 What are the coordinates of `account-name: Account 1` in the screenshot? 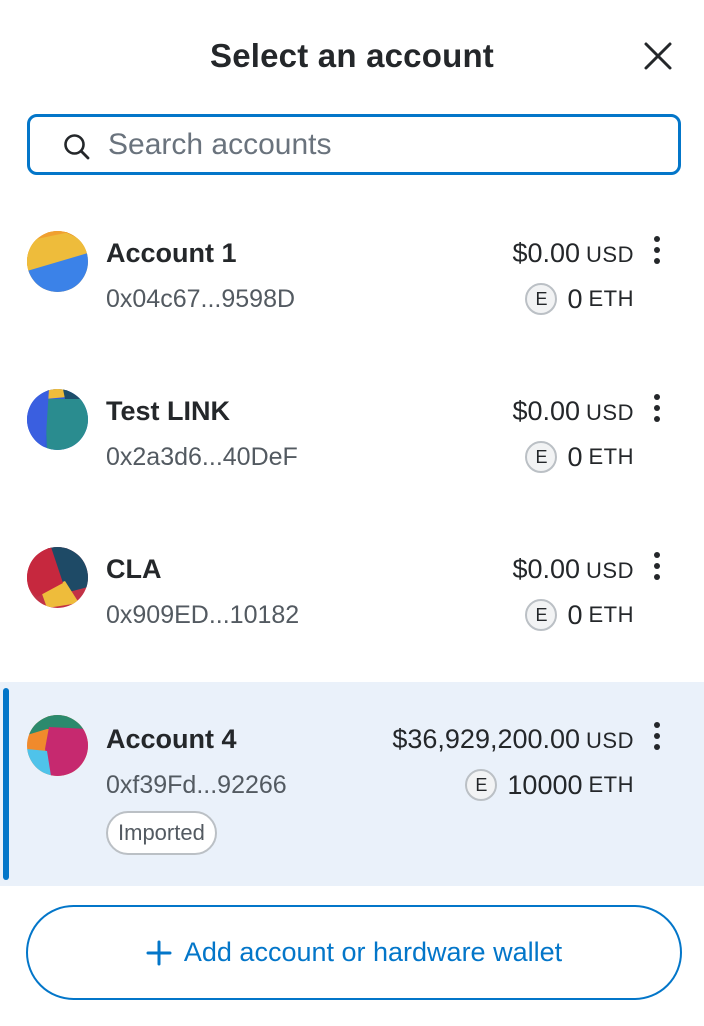 It's located at (171, 253).